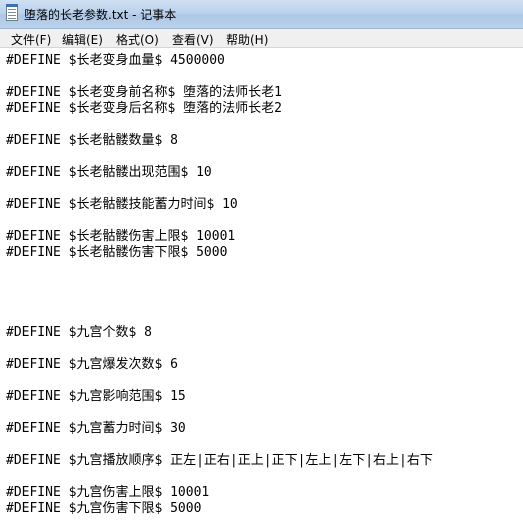  I want to click on window-title: 堕落的长老参数.txt - 记事本, so click(100, 15).